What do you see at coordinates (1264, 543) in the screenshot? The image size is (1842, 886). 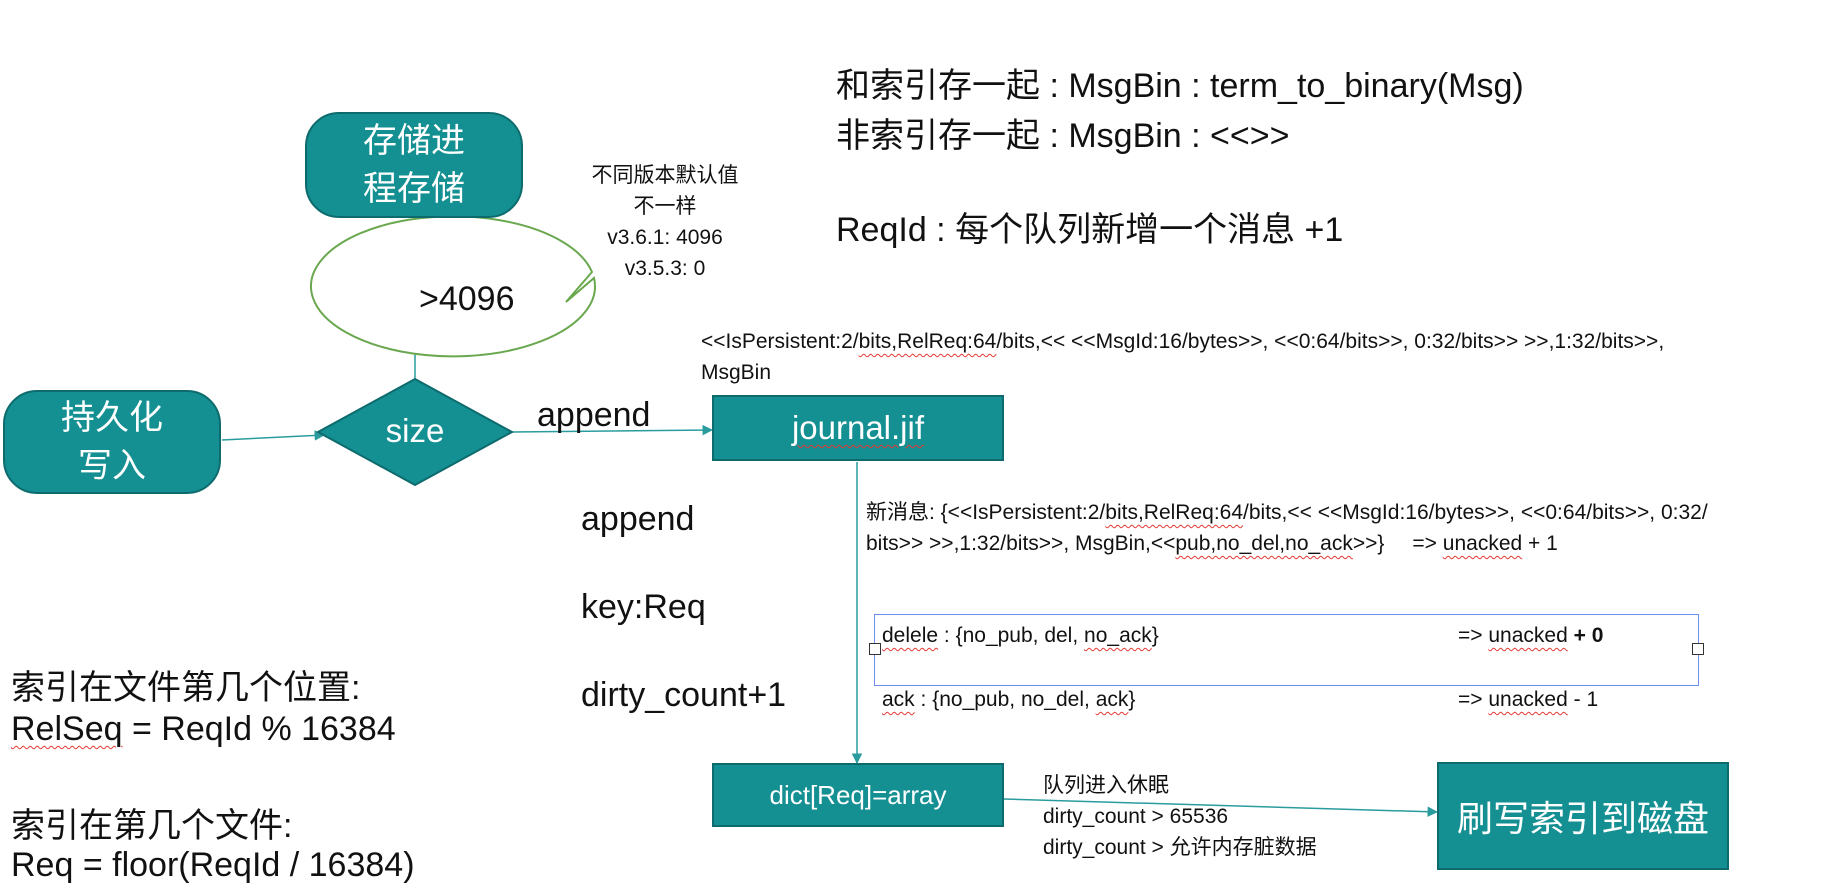 I see `newmsg-e: pub,no_del,no_ack` at bounding box center [1264, 543].